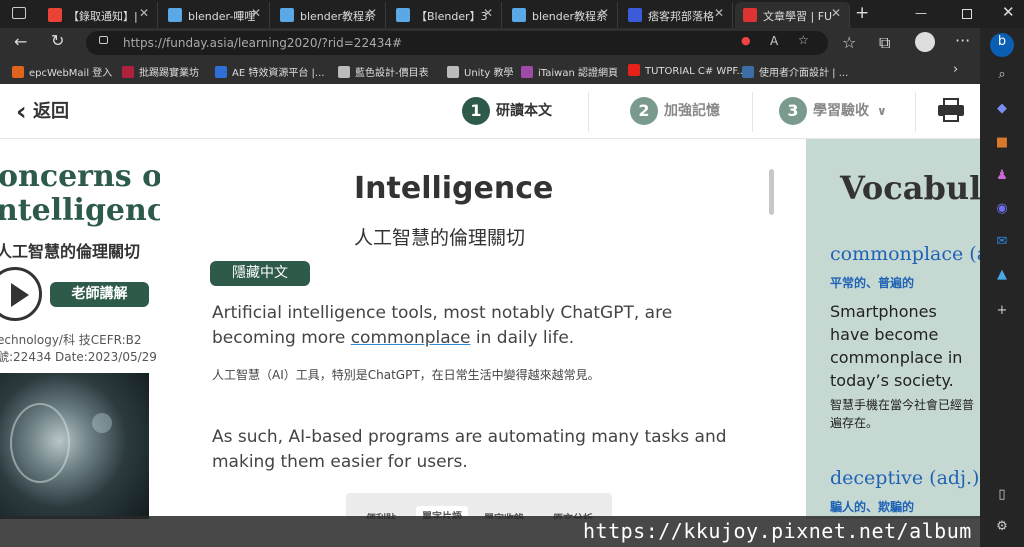 The height and width of the screenshot is (547, 1024). I want to click on play-icon, so click(20, 295).